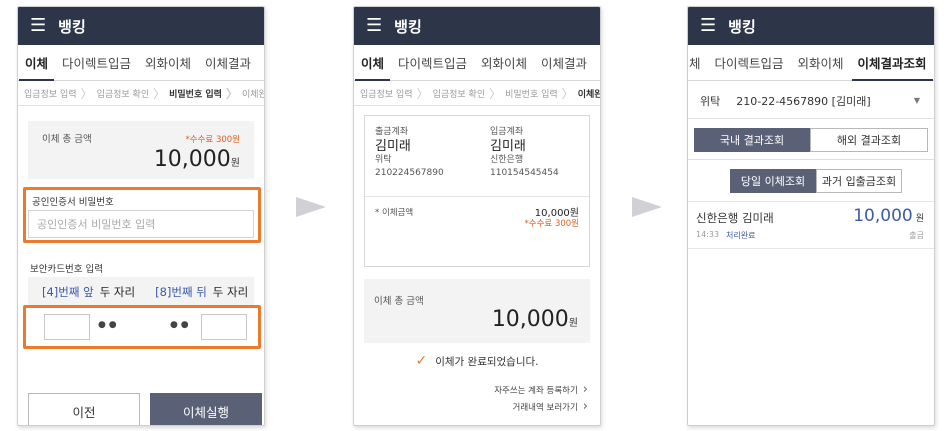 This screenshot has height=431, width=950. Describe the element at coordinates (859, 181) in the screenshot. I see `past-history-tab: 과거 입출금조회` at that location.